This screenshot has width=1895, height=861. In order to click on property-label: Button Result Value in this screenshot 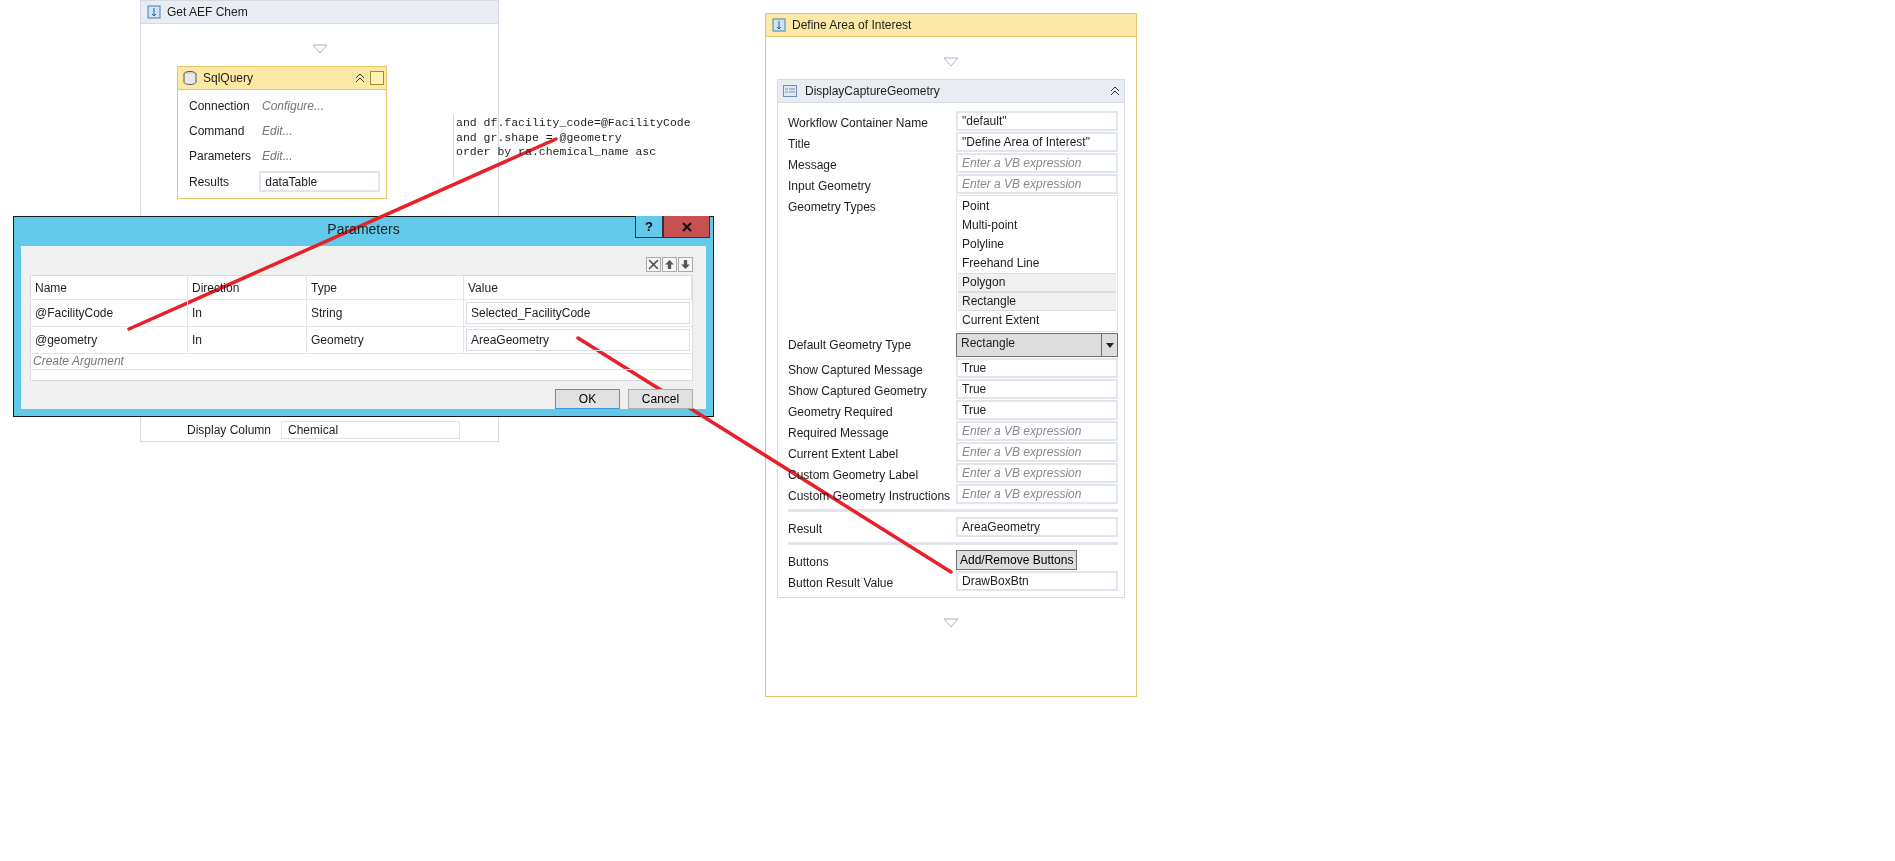, I will do `click(841, 583)`.